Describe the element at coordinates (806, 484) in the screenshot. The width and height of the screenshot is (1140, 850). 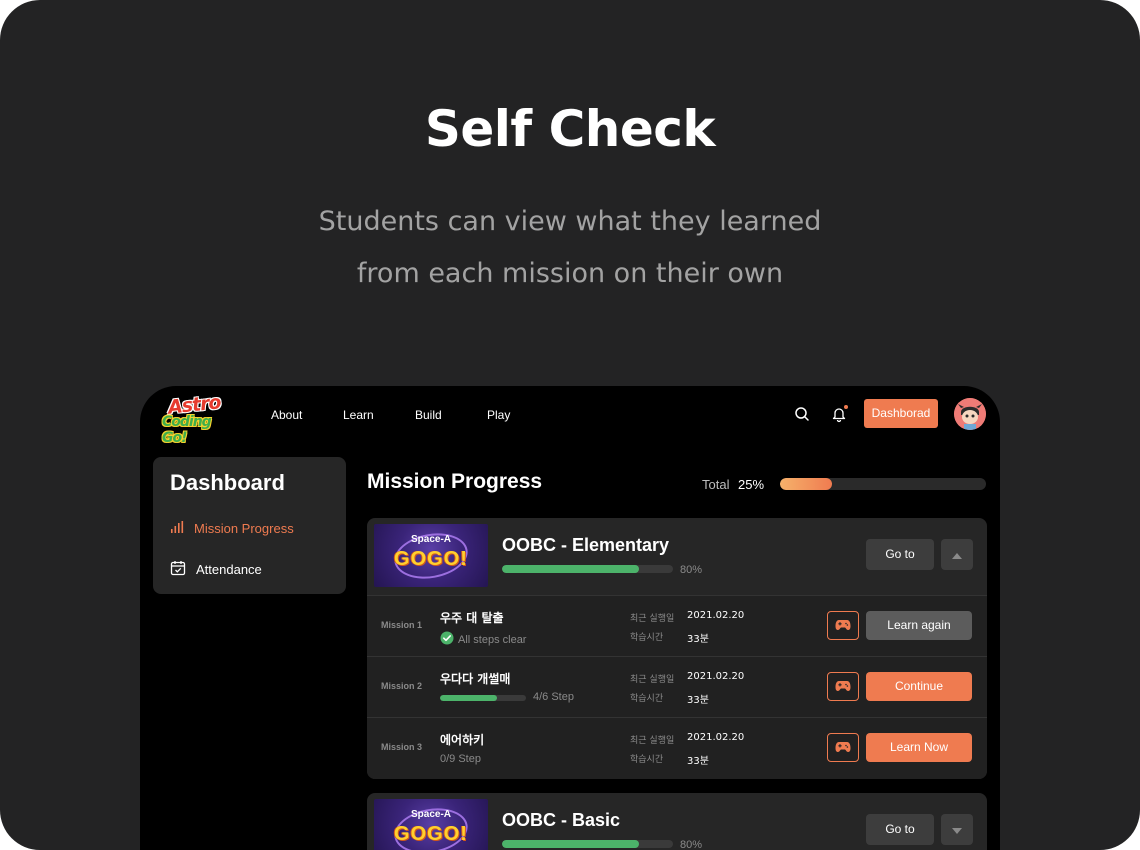
I see `total-progress-fill` at that location.